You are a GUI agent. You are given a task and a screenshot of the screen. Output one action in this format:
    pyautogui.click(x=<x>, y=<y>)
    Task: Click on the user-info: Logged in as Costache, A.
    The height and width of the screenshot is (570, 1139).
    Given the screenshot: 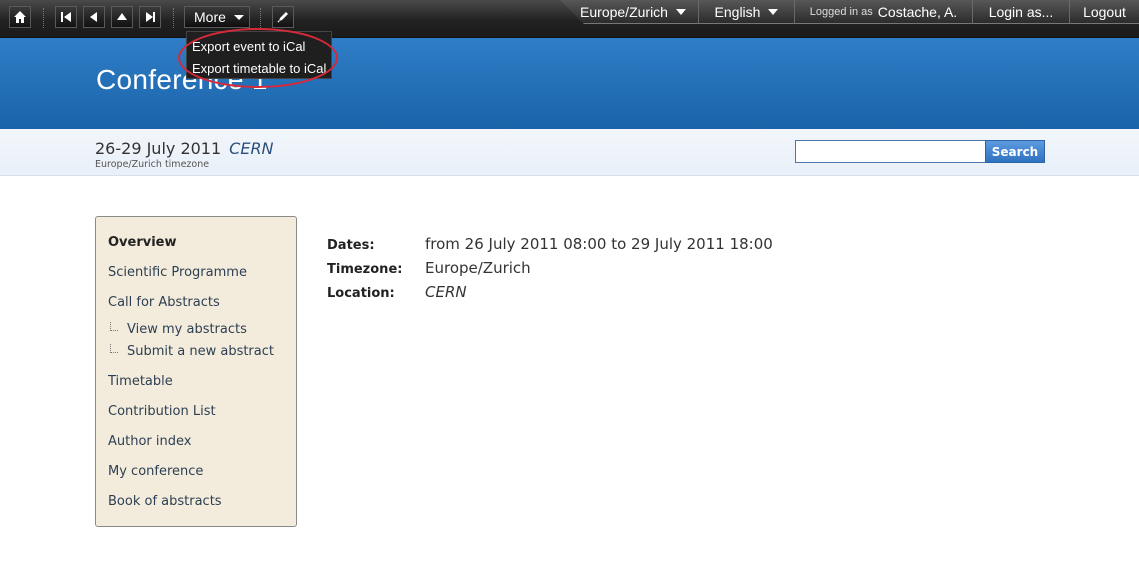 What is the action you would take?
    pyautogui.click(x=883, y=12)
    